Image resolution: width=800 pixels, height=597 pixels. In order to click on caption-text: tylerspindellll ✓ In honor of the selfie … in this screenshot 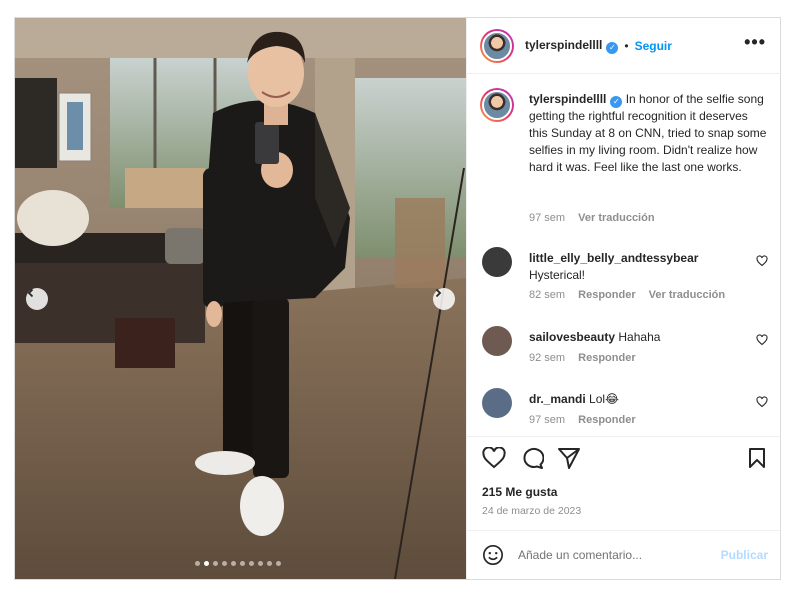, I will do `click(649, 133)`.